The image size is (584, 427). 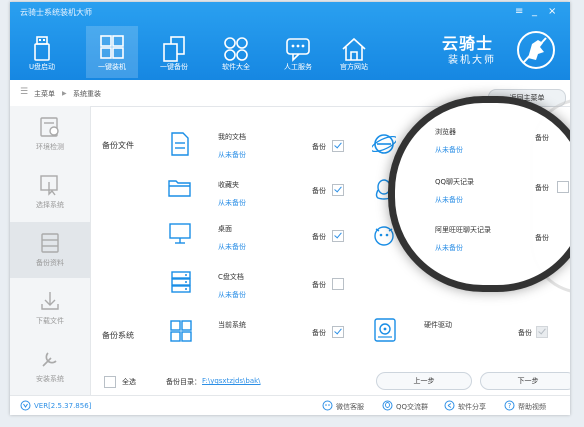 What do you see at coordinates (354, 49) in the screenshot?
I see `home-icon` at bounding box center [354, 49].